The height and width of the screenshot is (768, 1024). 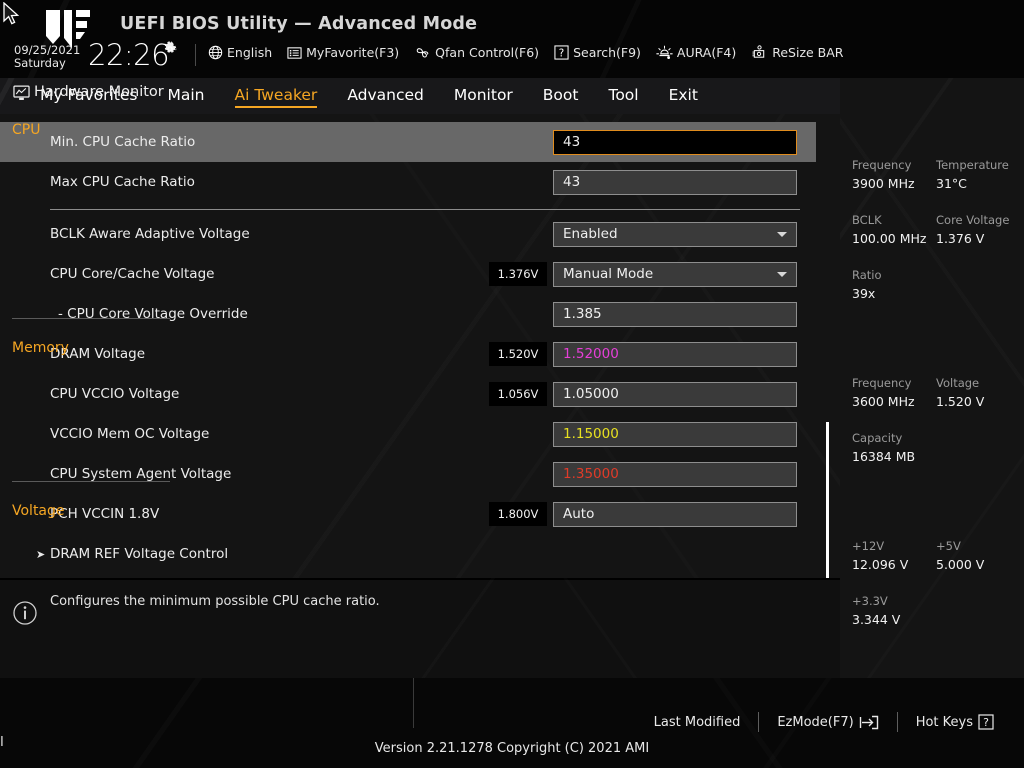 I want to click on myfavorite-label: MyFavorite(F3), so click(x=353, y=52).